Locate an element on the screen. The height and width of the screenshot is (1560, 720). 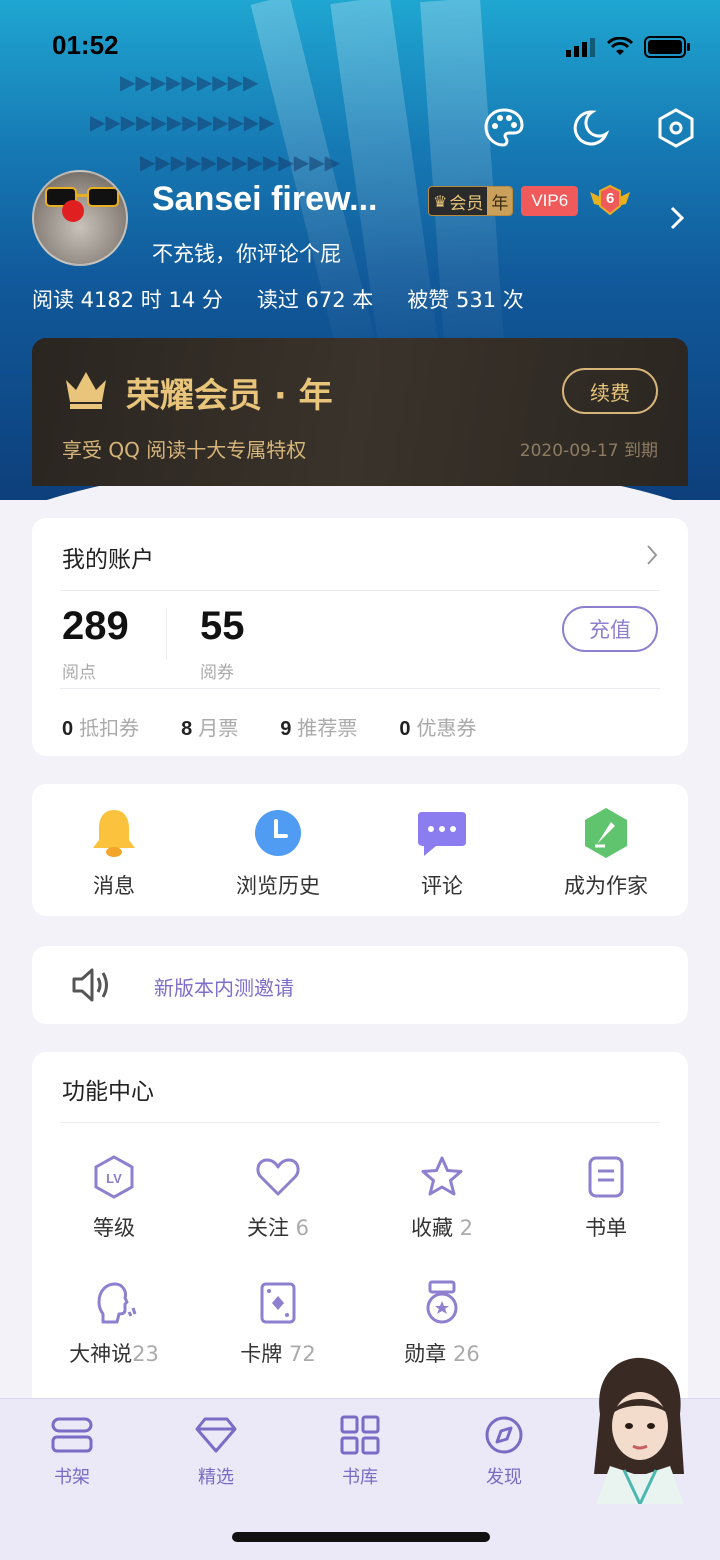
tab-label: 精选 is located at coordinates (216, 1477).